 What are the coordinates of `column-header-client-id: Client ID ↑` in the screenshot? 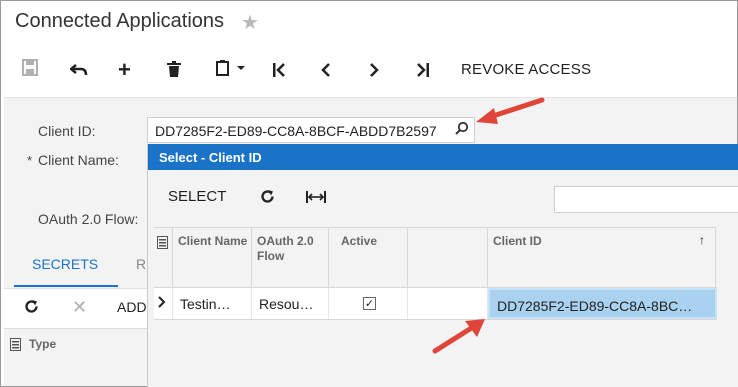 It's located at (602, 257).